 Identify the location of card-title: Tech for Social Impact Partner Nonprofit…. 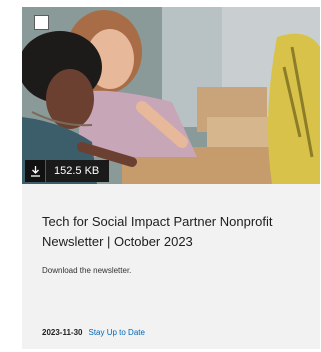
(177, 232).